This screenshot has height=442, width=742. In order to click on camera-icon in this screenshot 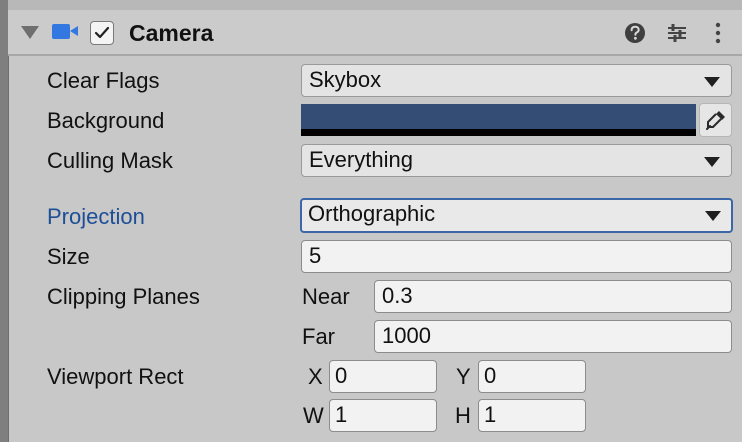, I will do `click(65, 31)`.